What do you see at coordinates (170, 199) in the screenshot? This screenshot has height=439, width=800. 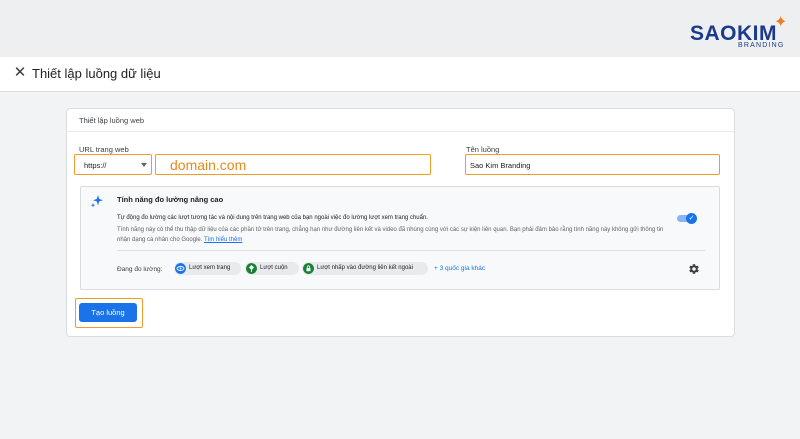 I see `enhanced-title: Tính năng đo lường nâng cao` at bounding box center [170, 199].